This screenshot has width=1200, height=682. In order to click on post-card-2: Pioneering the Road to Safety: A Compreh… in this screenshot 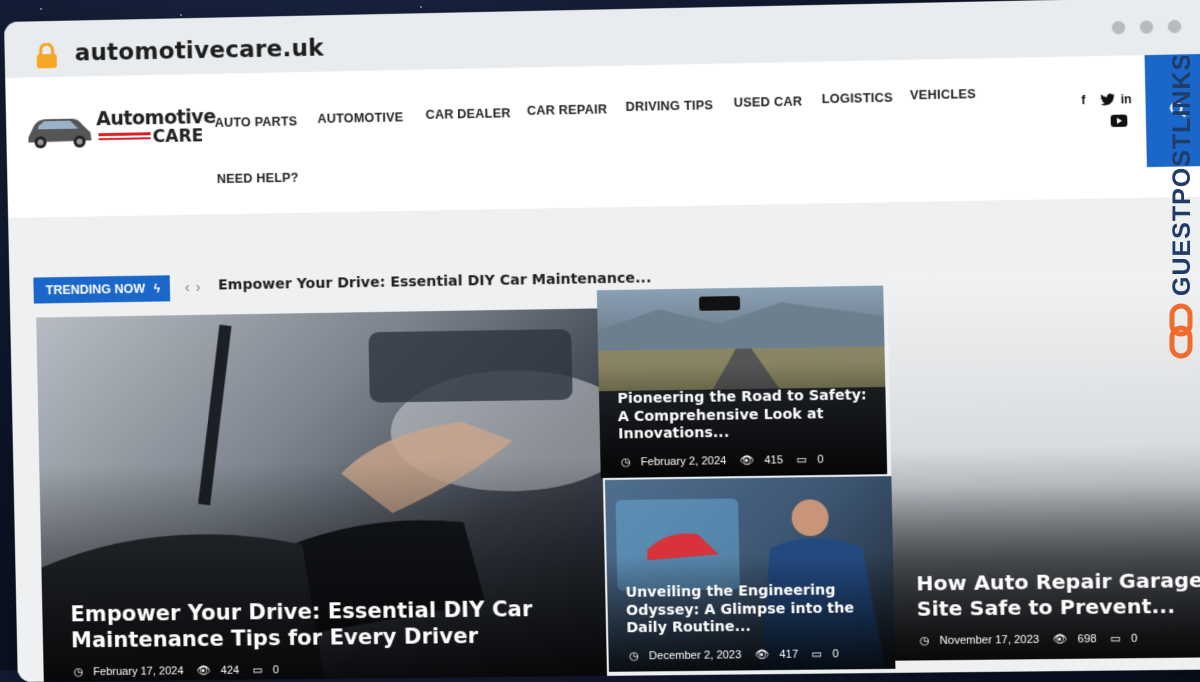, I will do `click(742, 382)`.